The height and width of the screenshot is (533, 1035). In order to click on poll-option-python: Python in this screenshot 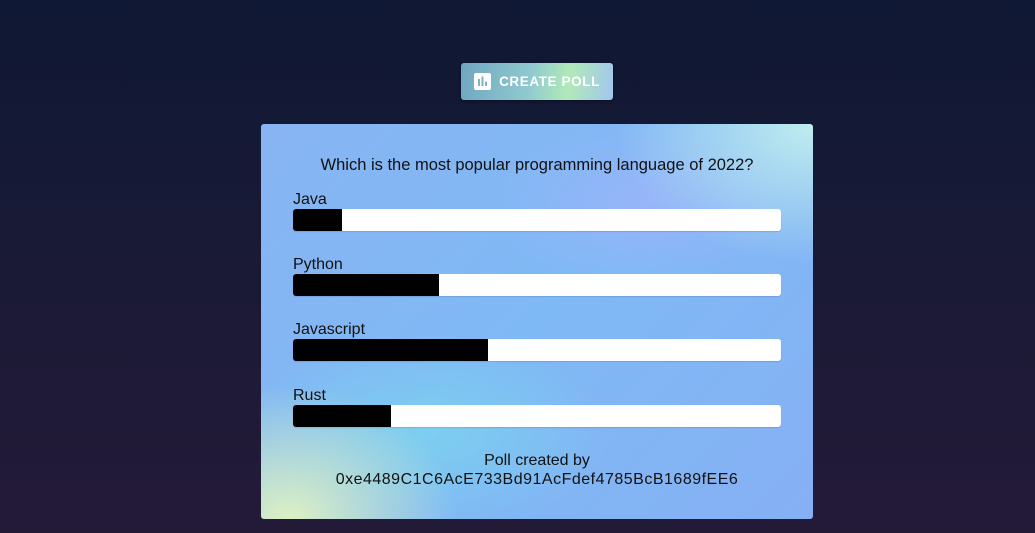, I will do `click(537, 275)`.